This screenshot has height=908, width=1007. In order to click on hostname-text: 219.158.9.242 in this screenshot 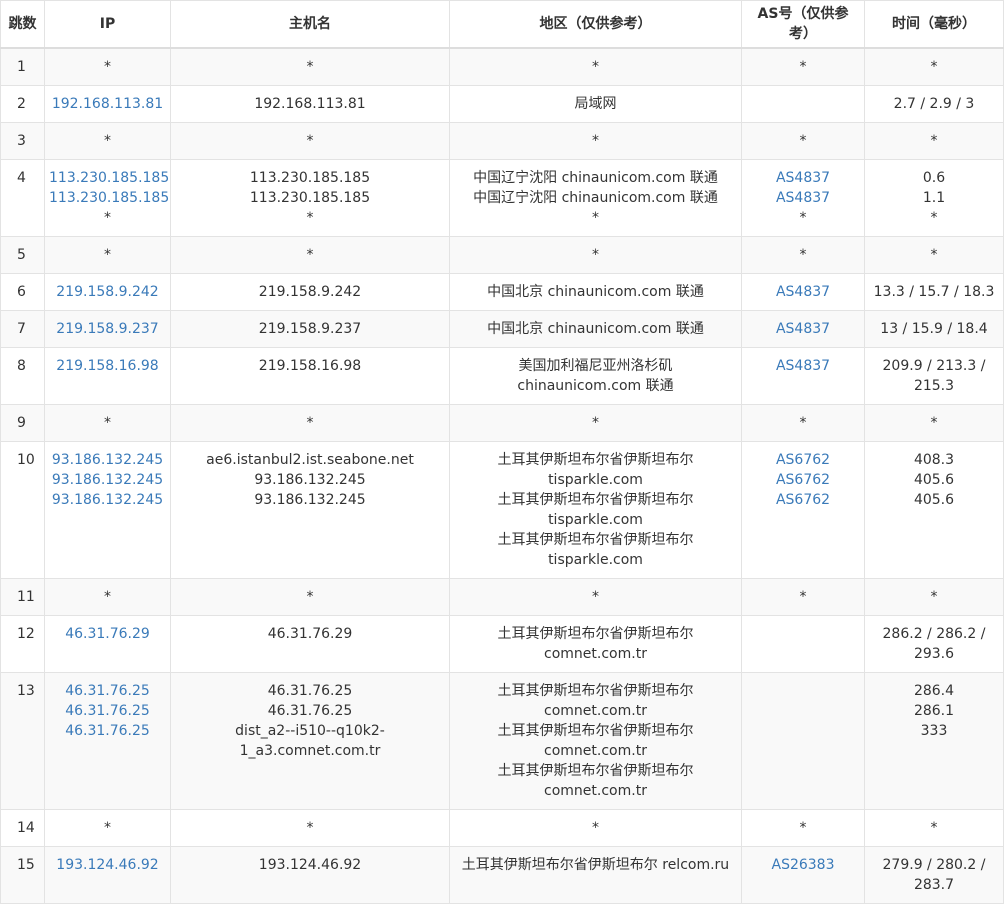, I will do `click(310, 292)`.